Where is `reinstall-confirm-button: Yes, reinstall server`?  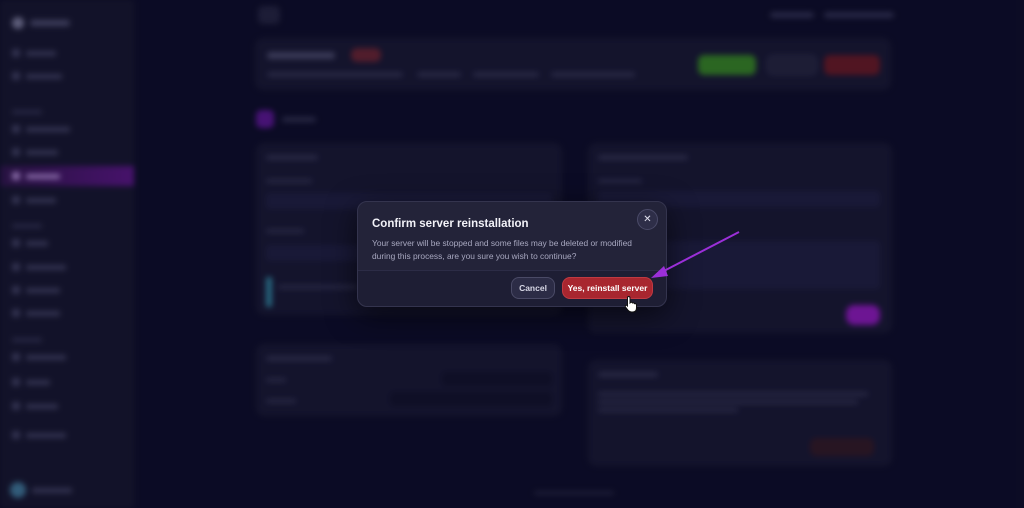
reinstall-confirm-button: Yes, reinstall server is located at coordinates (607, 288).